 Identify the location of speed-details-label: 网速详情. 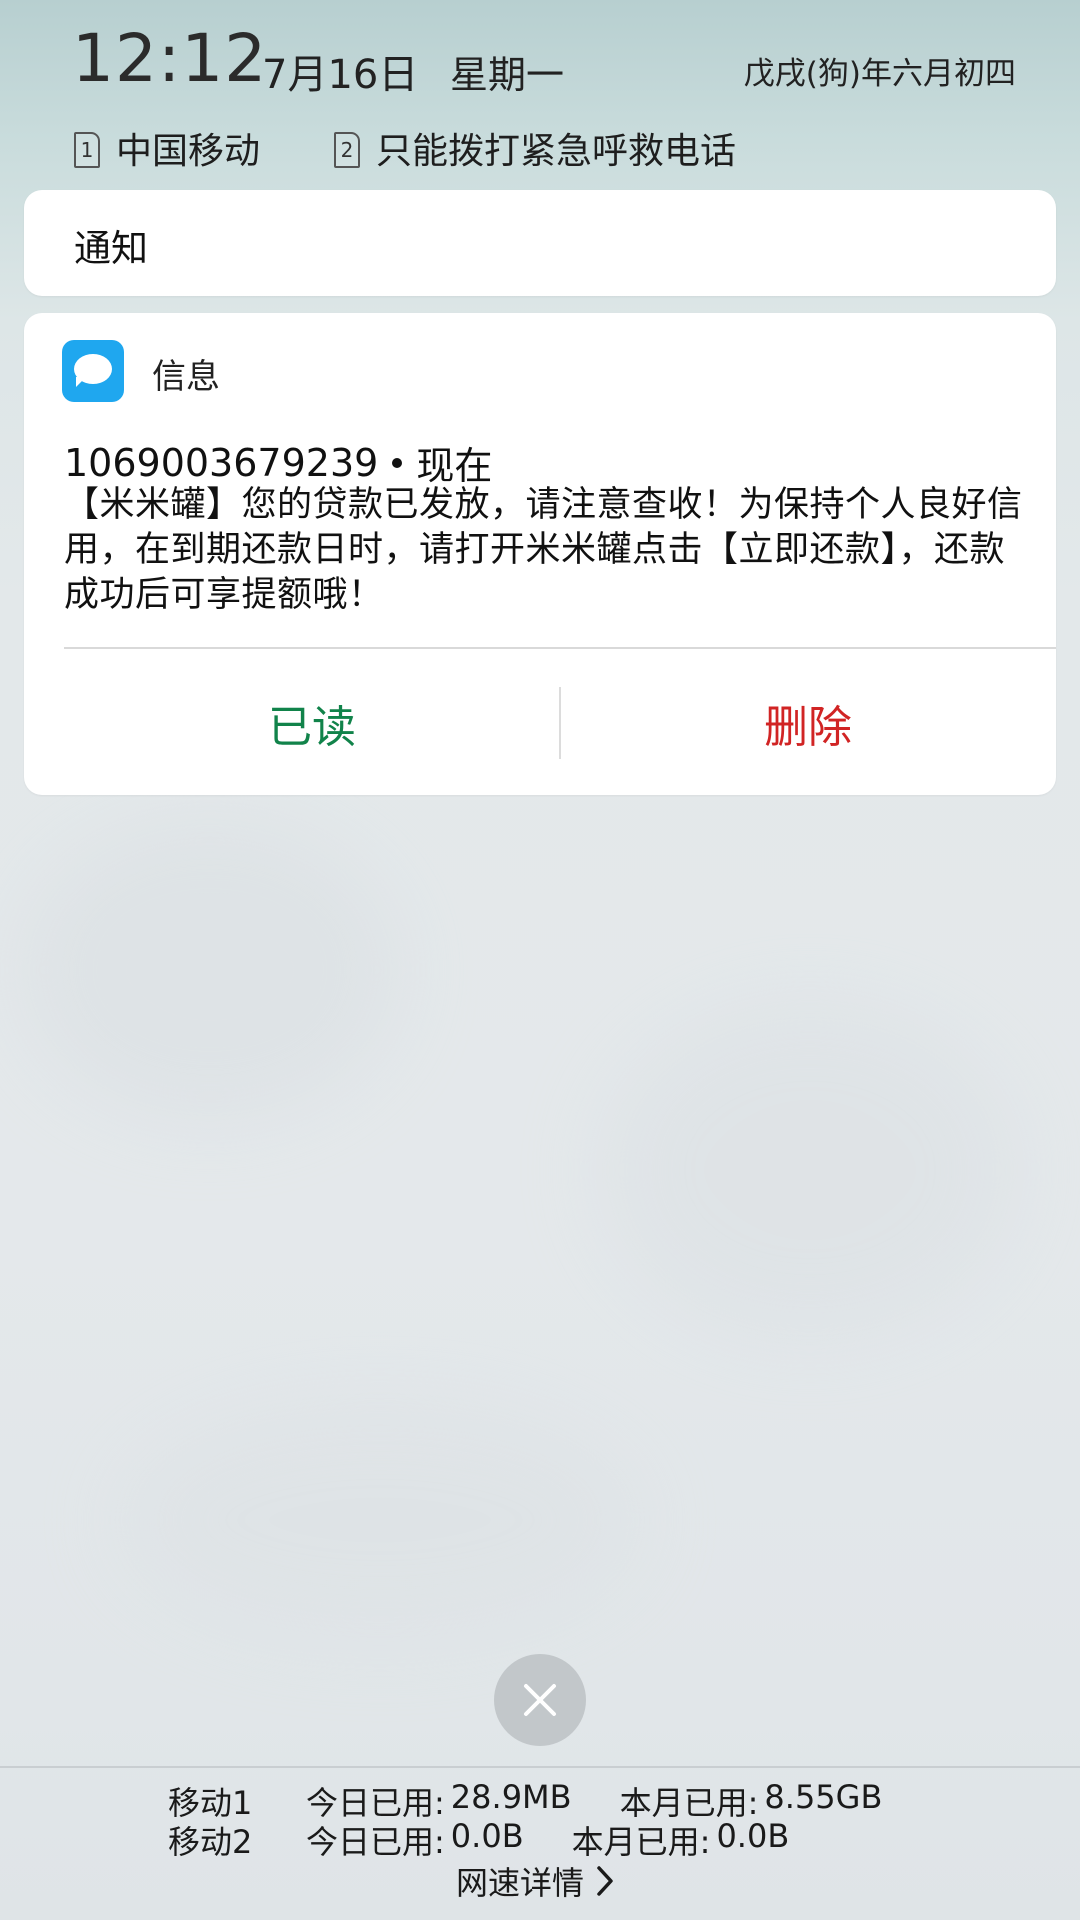
(520, 1883).